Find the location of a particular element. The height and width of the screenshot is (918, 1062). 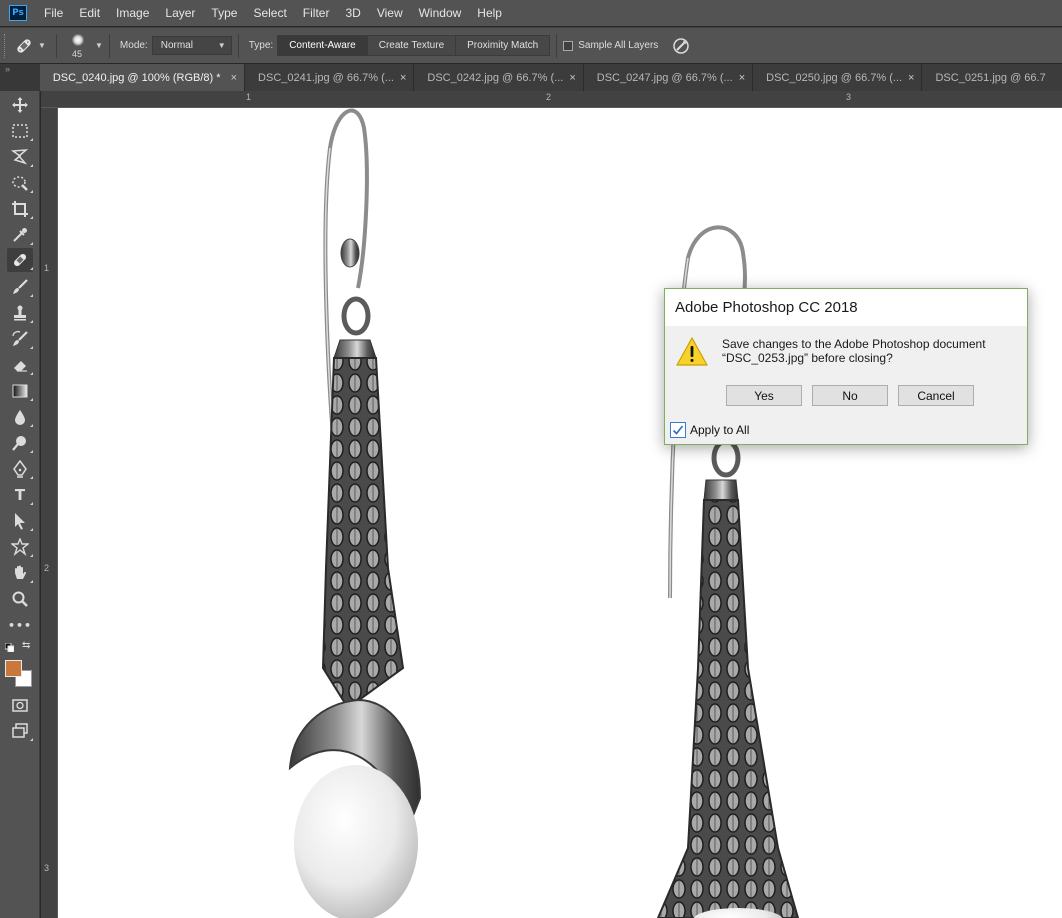

blur-tool is located at coordinates (20, 417).